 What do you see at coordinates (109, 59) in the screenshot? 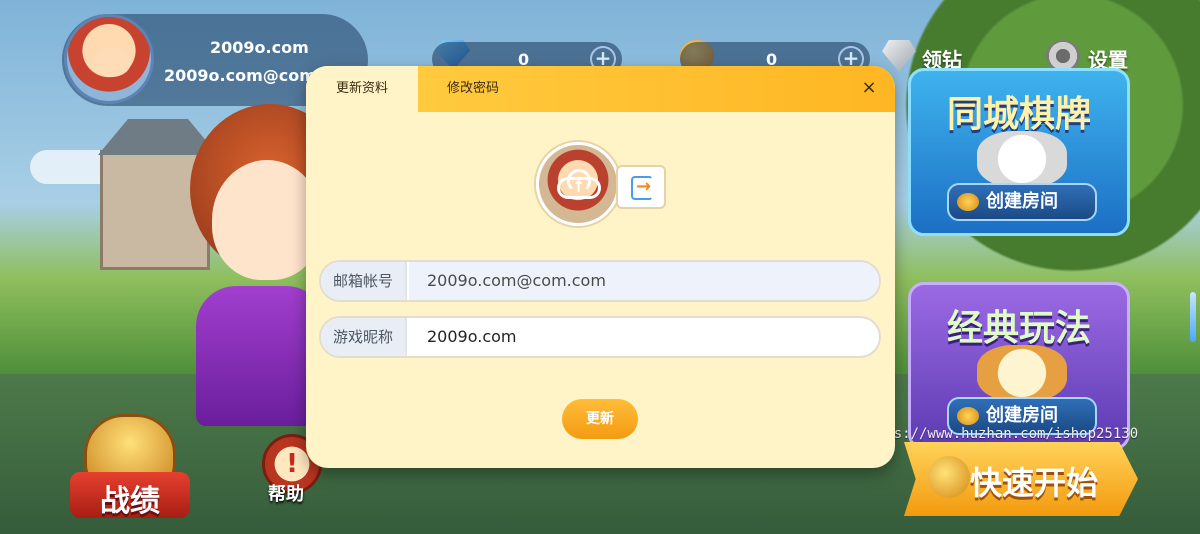
I see `player-avatar` at bounding box center [109, 59].